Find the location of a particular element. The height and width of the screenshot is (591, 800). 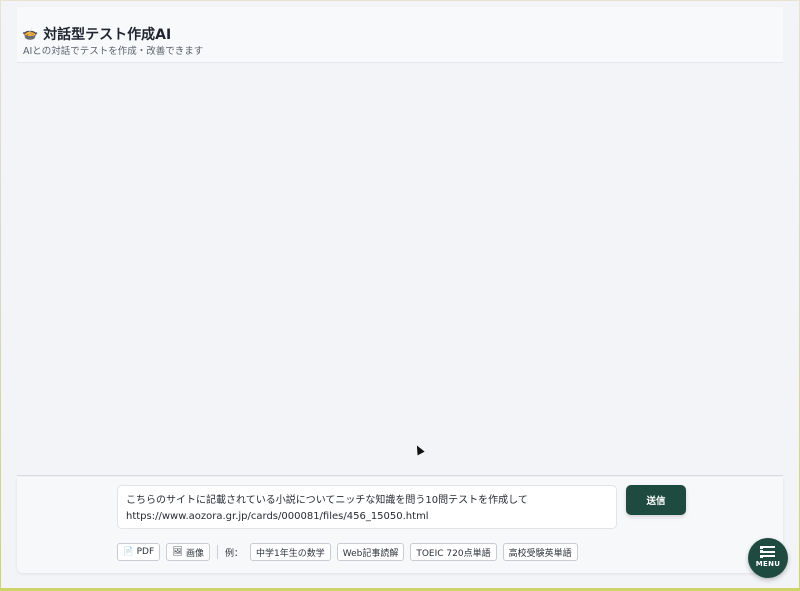

toolbar-separator is located at coordinates (217, 552).